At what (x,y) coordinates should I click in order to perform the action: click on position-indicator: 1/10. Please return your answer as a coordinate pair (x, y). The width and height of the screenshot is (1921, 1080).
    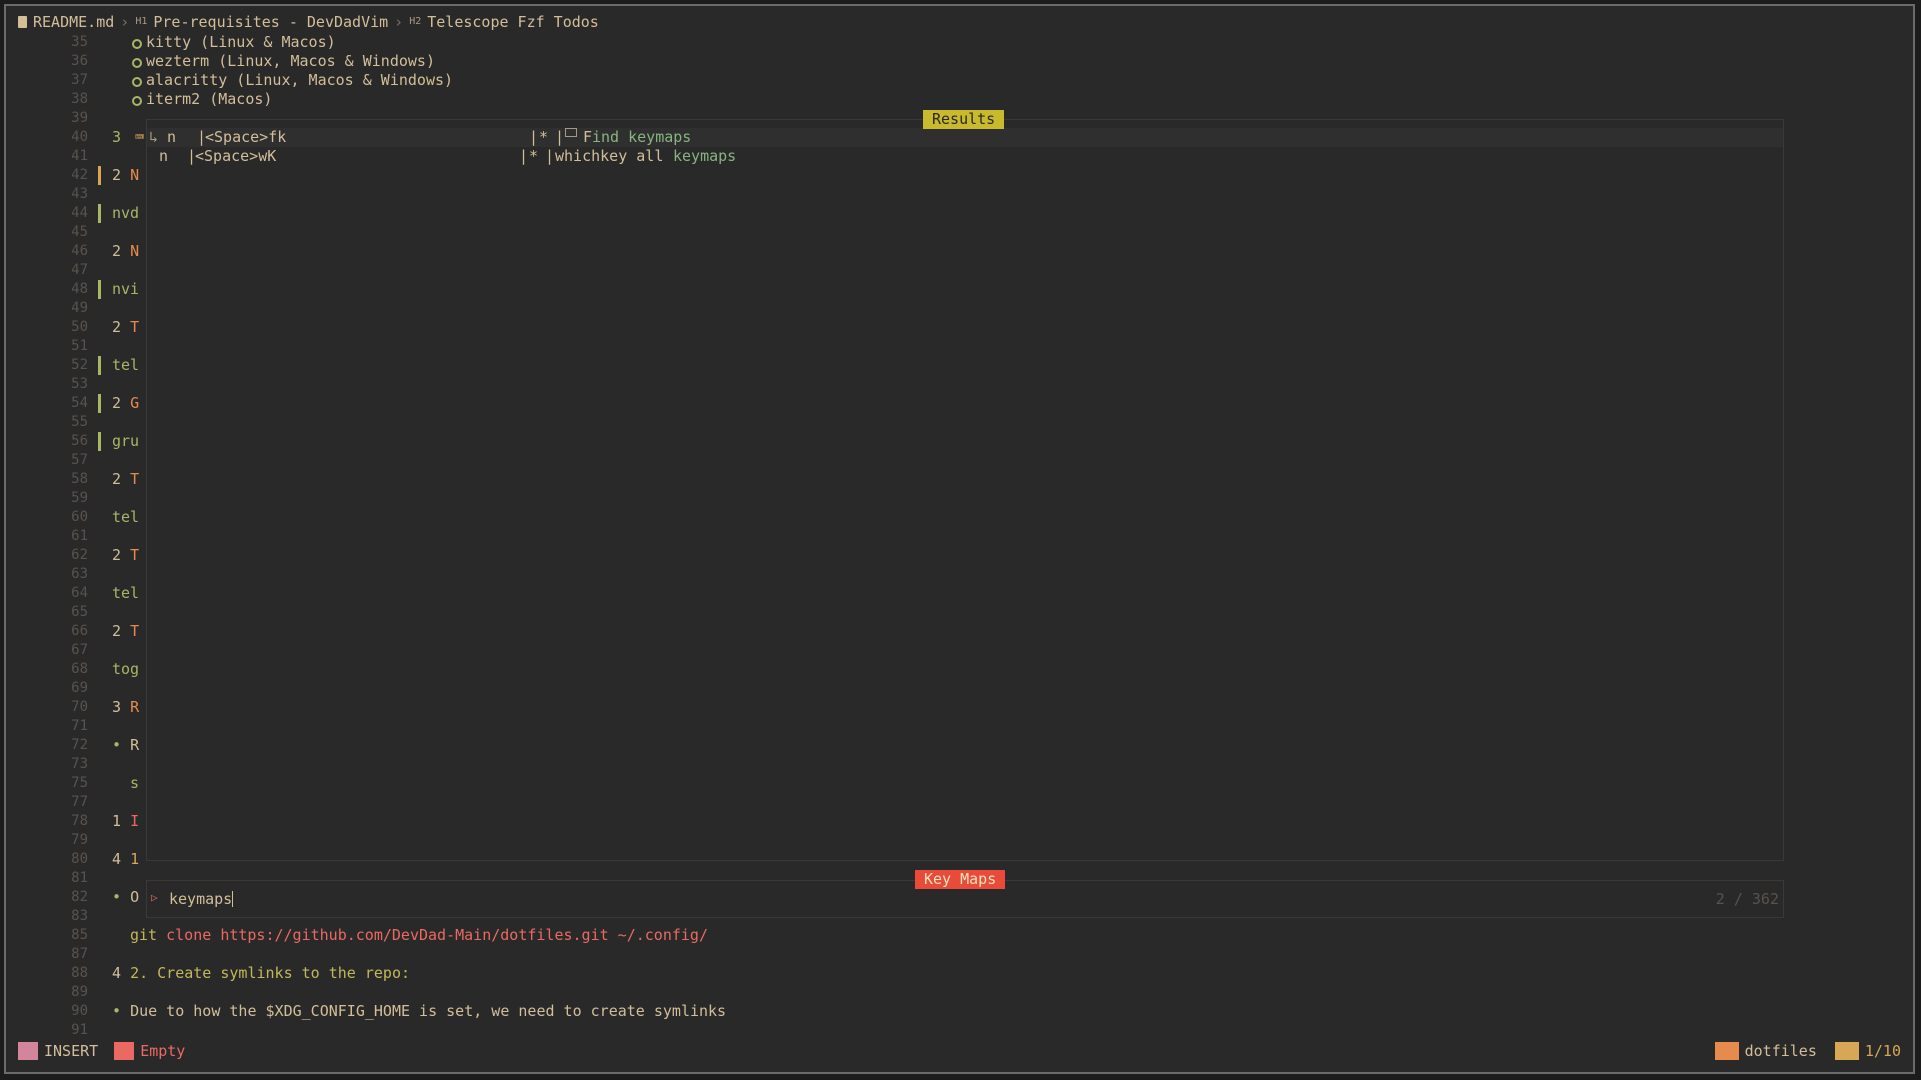
    Looking at the image, I should click on (1868, 1051).